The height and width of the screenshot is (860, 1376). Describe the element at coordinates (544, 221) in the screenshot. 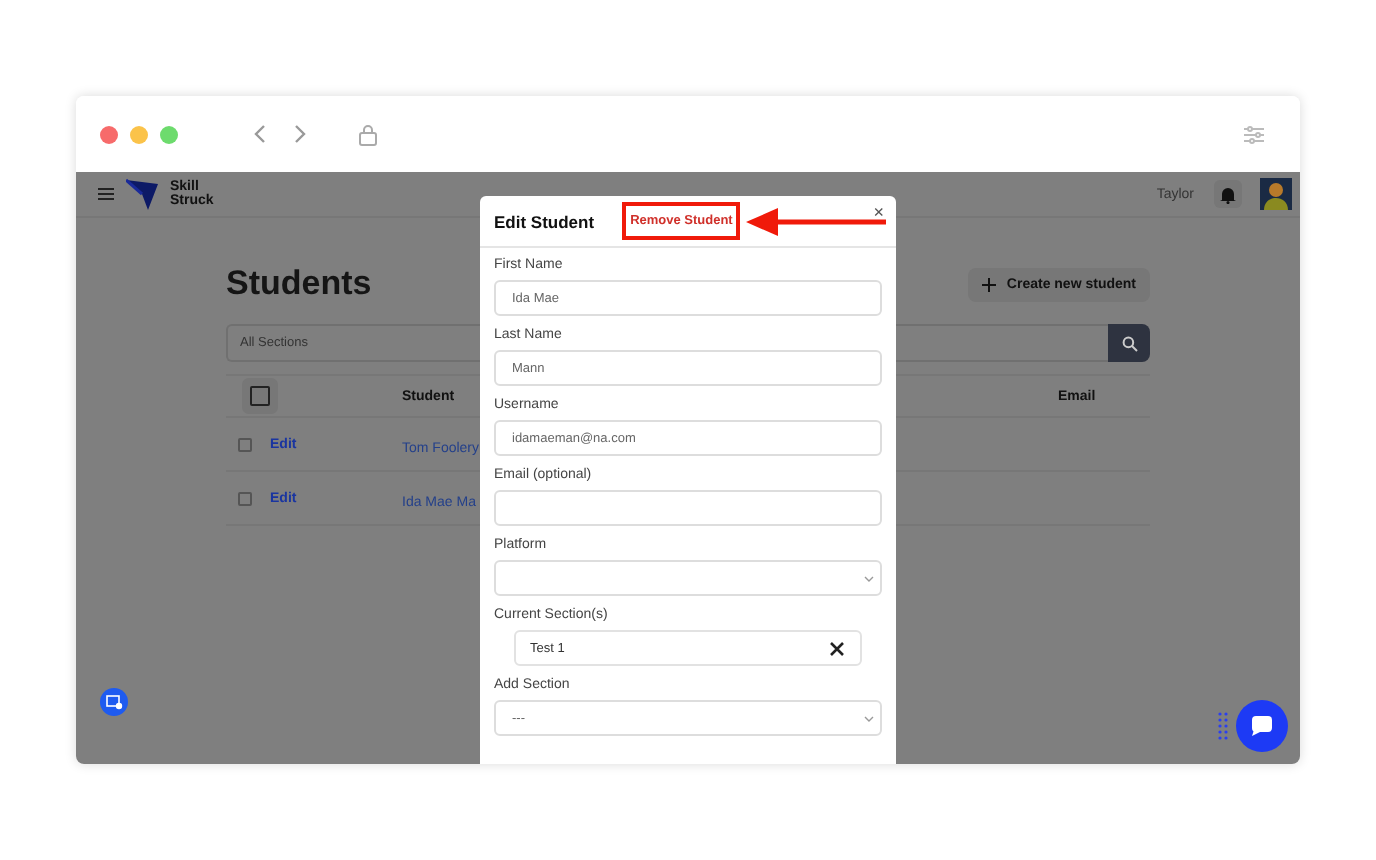

I see `dialog-title: Edit Student` at that location.